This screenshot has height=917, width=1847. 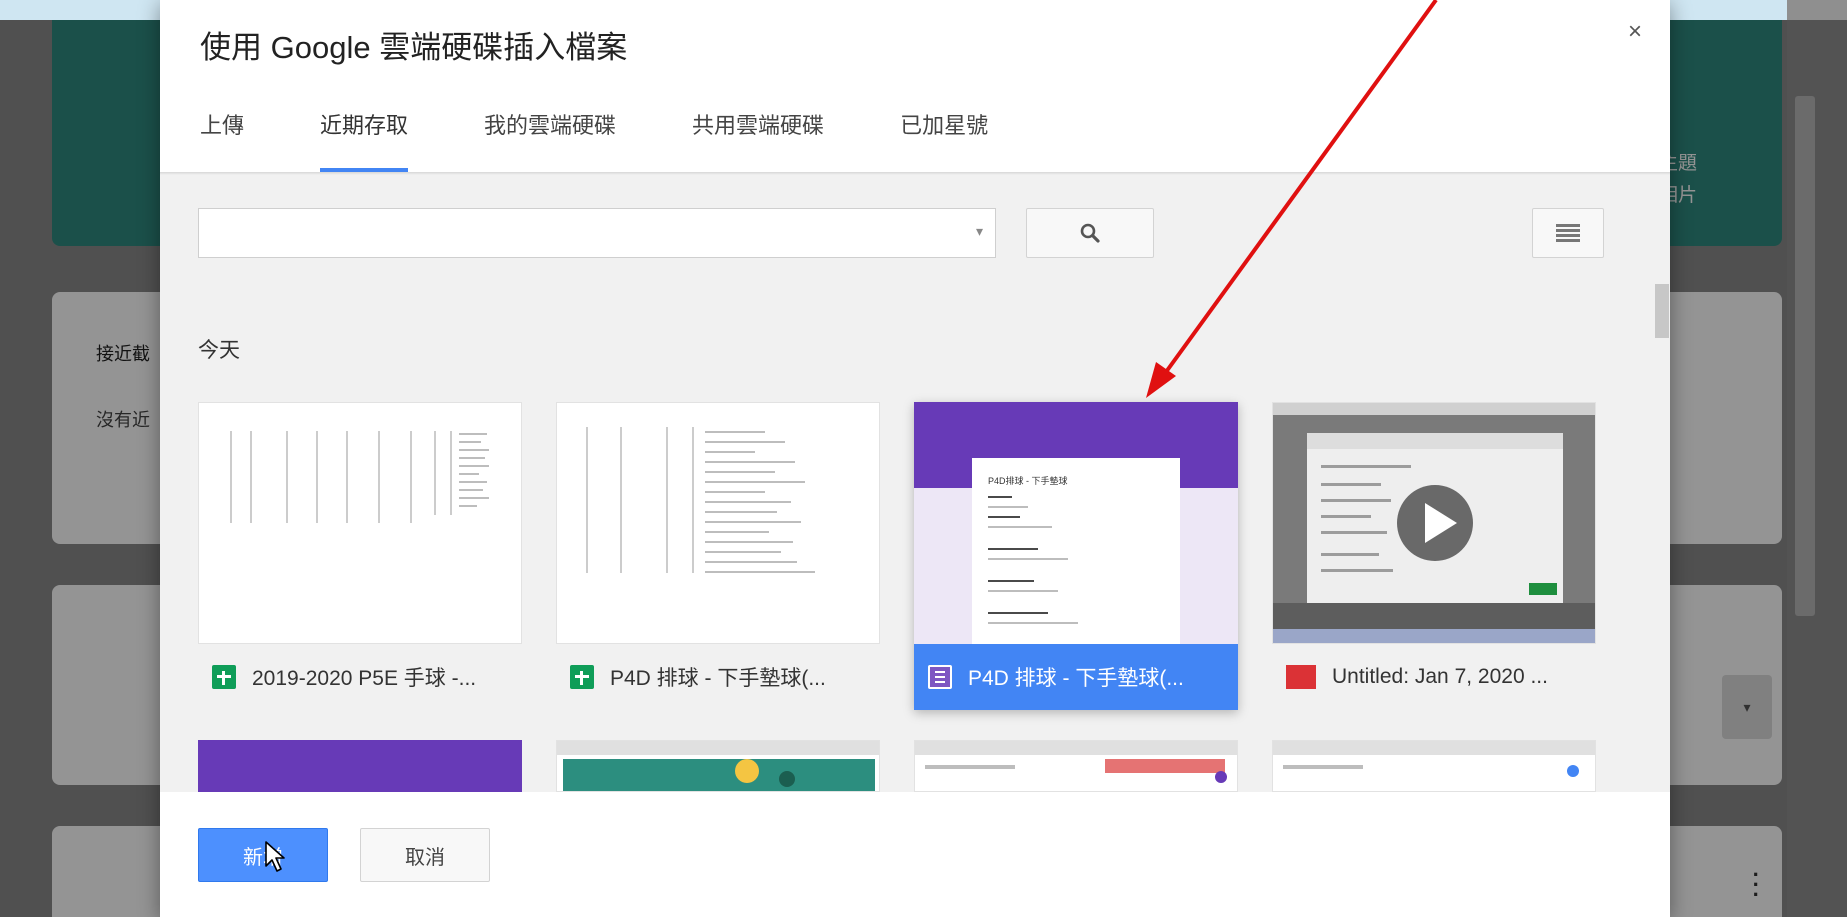 I want to click on file-thumbnail-video, so click(x=1434, y=523).